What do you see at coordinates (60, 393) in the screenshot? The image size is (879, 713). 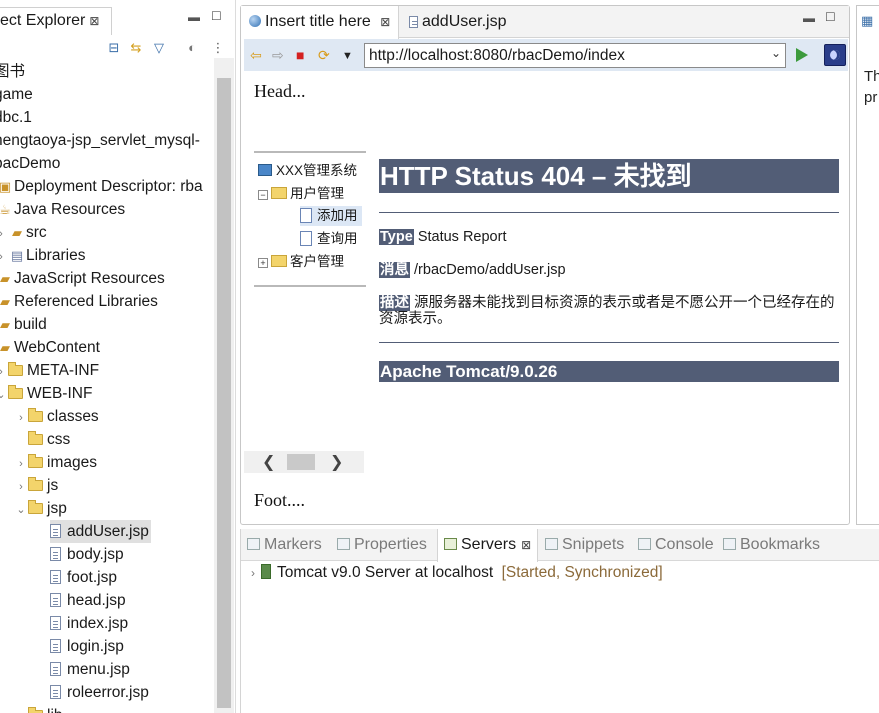 I see `tree-item-label: WEB-INF` at bounding box center [60, 393].